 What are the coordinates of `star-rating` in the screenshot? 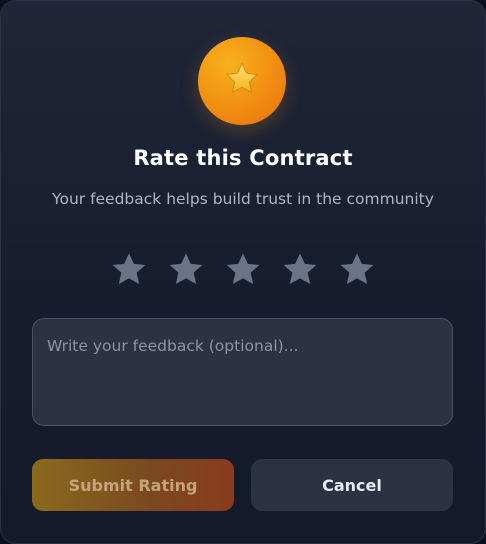 It's located at (243, 270).